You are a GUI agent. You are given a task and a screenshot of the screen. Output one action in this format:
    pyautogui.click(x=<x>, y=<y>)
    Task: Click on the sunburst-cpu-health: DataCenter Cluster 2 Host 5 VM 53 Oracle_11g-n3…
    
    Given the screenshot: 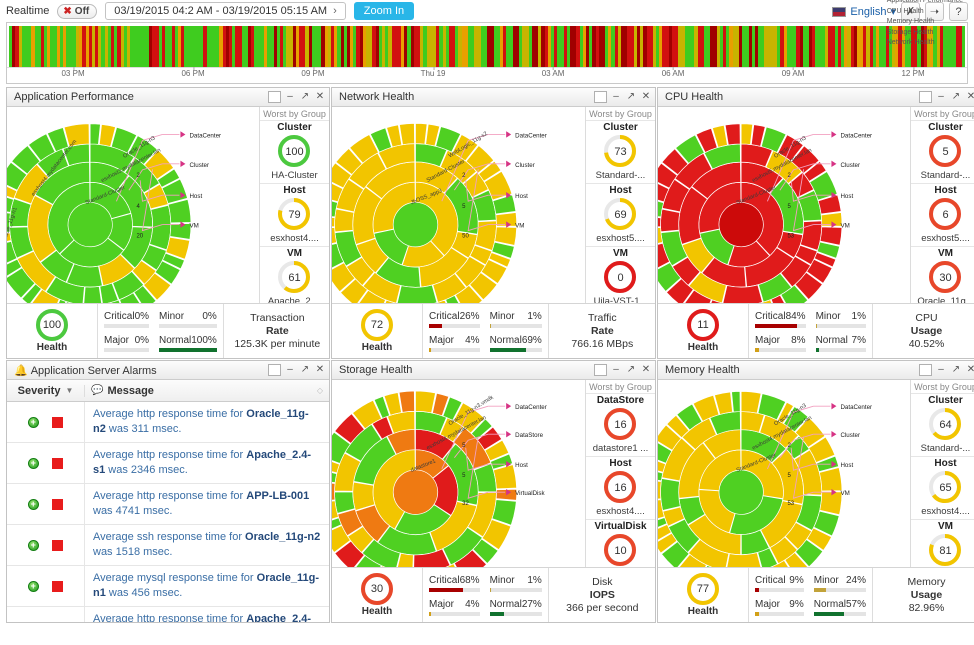 What is the action you would take?
    pyautogui.click(x=784, y=205)
    